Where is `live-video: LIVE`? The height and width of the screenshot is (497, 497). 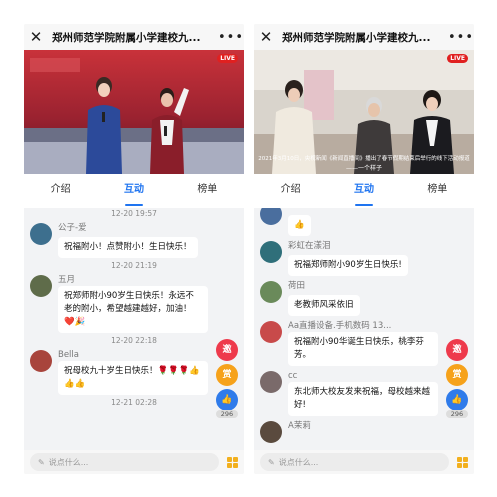
live-video: LIVE is located at coordinates (134, 112).